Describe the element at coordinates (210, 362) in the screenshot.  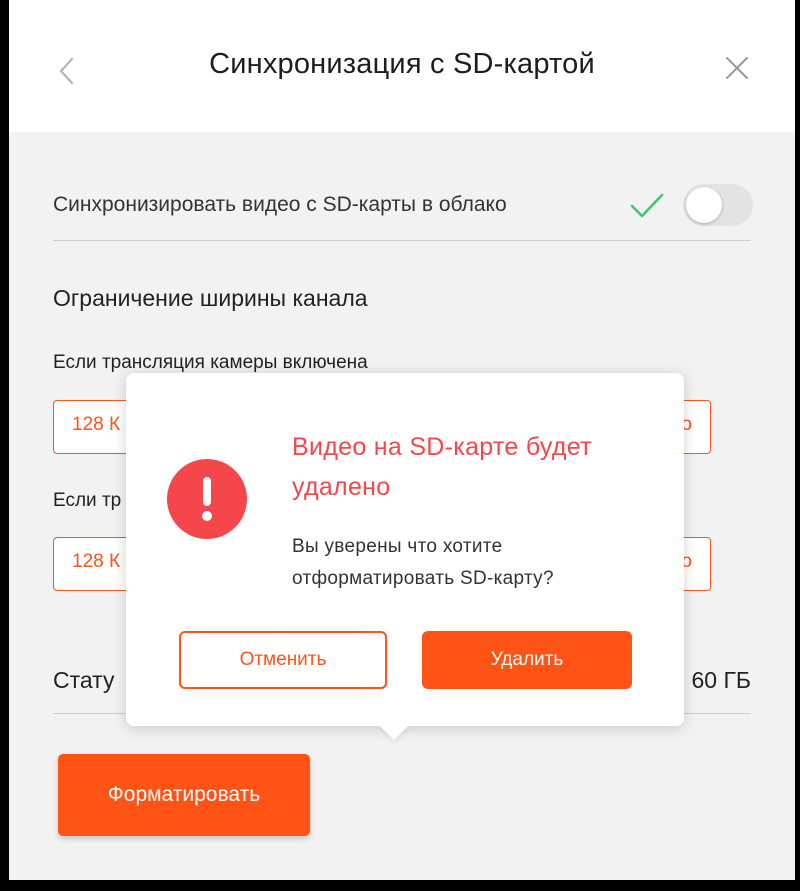
I see `bandwidth-field-label-1: Если трансляция камеры включена` at that location.